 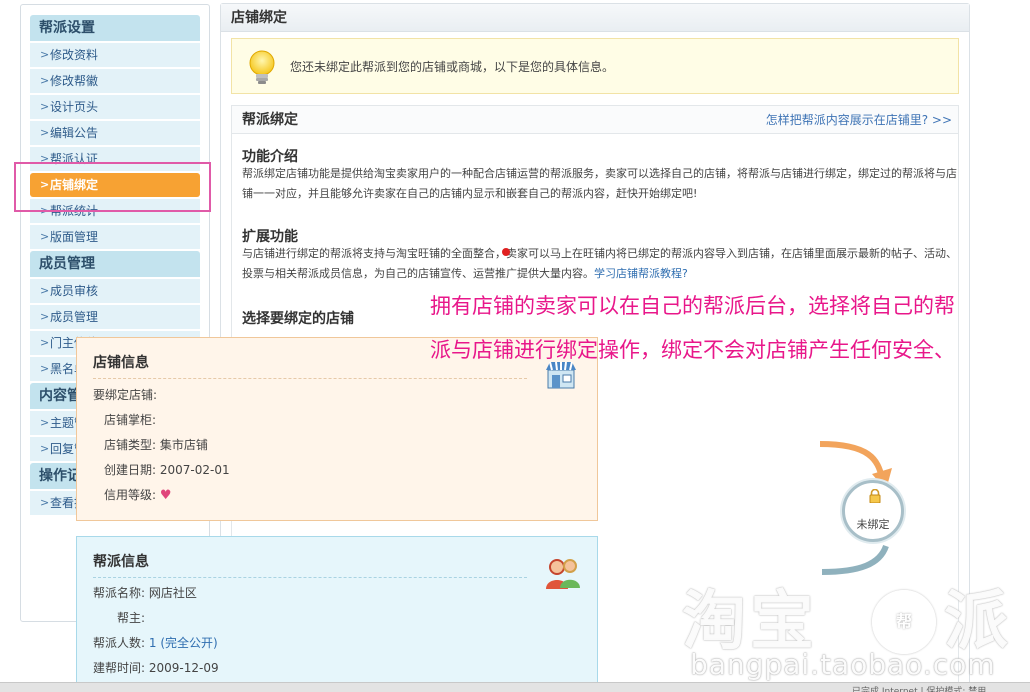 I want to click on nav-label: 成员审核, so click(x=74, y=291).